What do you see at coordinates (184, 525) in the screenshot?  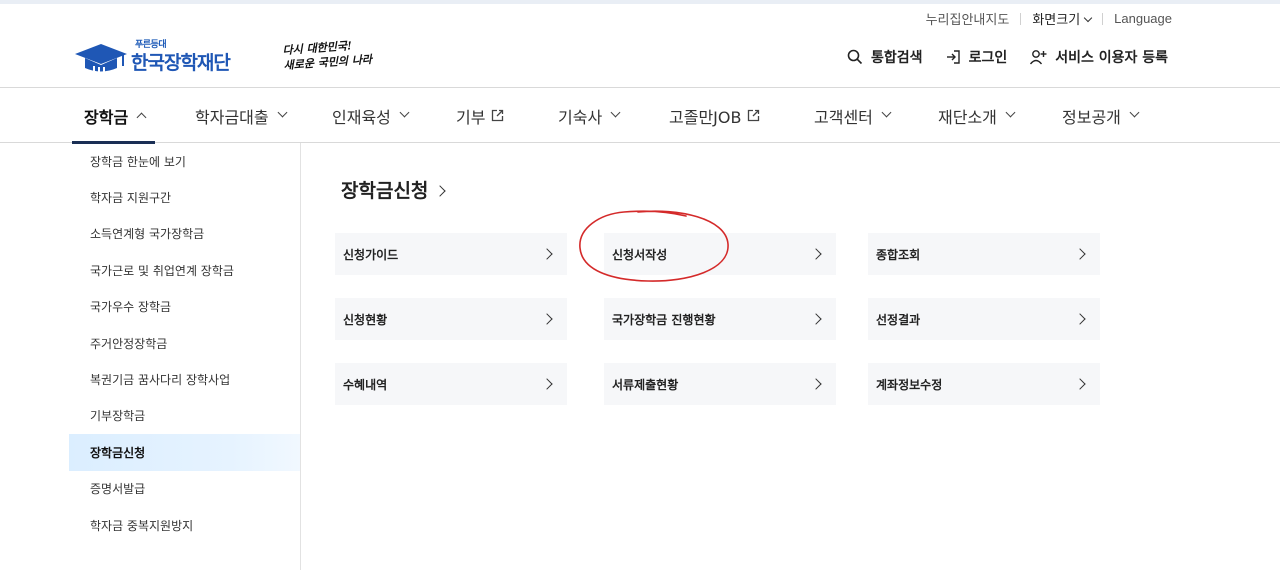 I see `sidebar-item: 학자금 중복지원방지` at bounding box center [184, 525].